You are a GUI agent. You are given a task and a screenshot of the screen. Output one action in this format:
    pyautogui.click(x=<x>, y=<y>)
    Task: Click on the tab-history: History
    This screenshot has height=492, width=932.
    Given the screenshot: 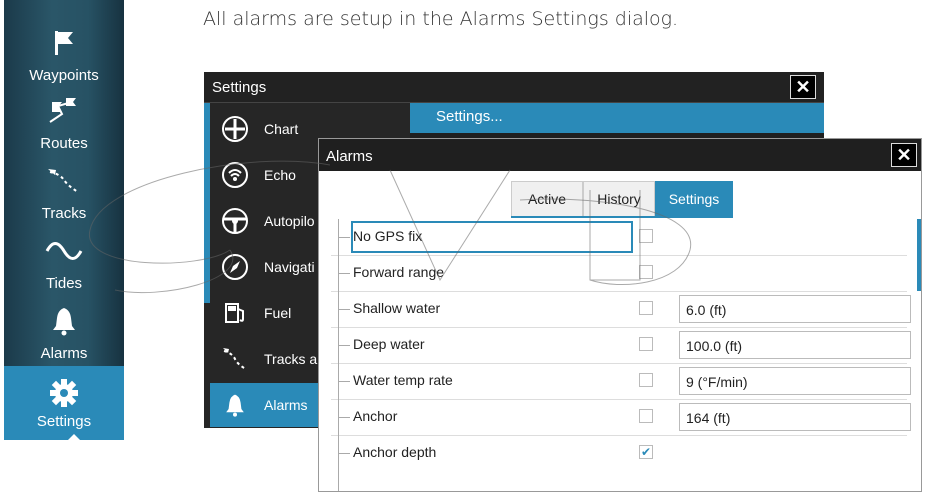 What is the action you would take?
    pyautogui.click(x=619, y=199)
    